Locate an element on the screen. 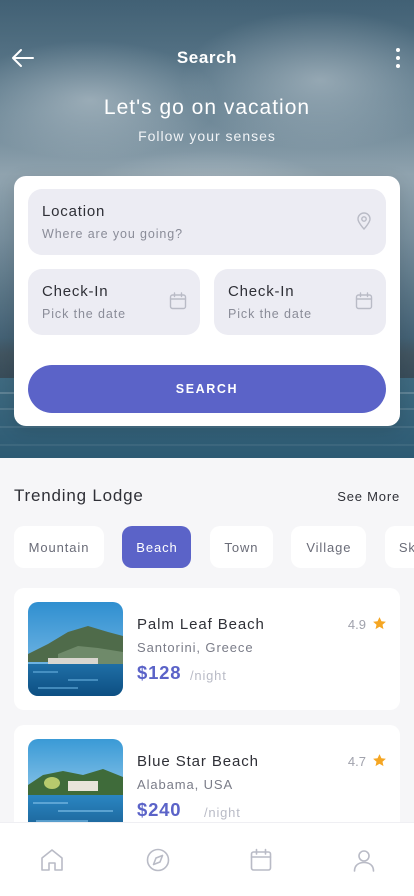 This screenshot has height=896, width=414. lodge-name: Blue Star Beach is located at coordinates (198, 761).